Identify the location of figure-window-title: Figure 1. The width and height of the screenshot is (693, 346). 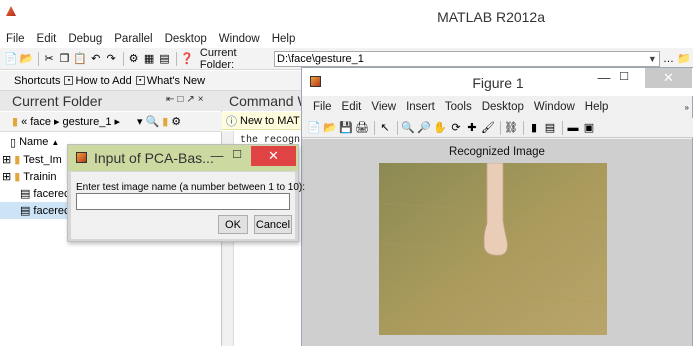
(498, 83).